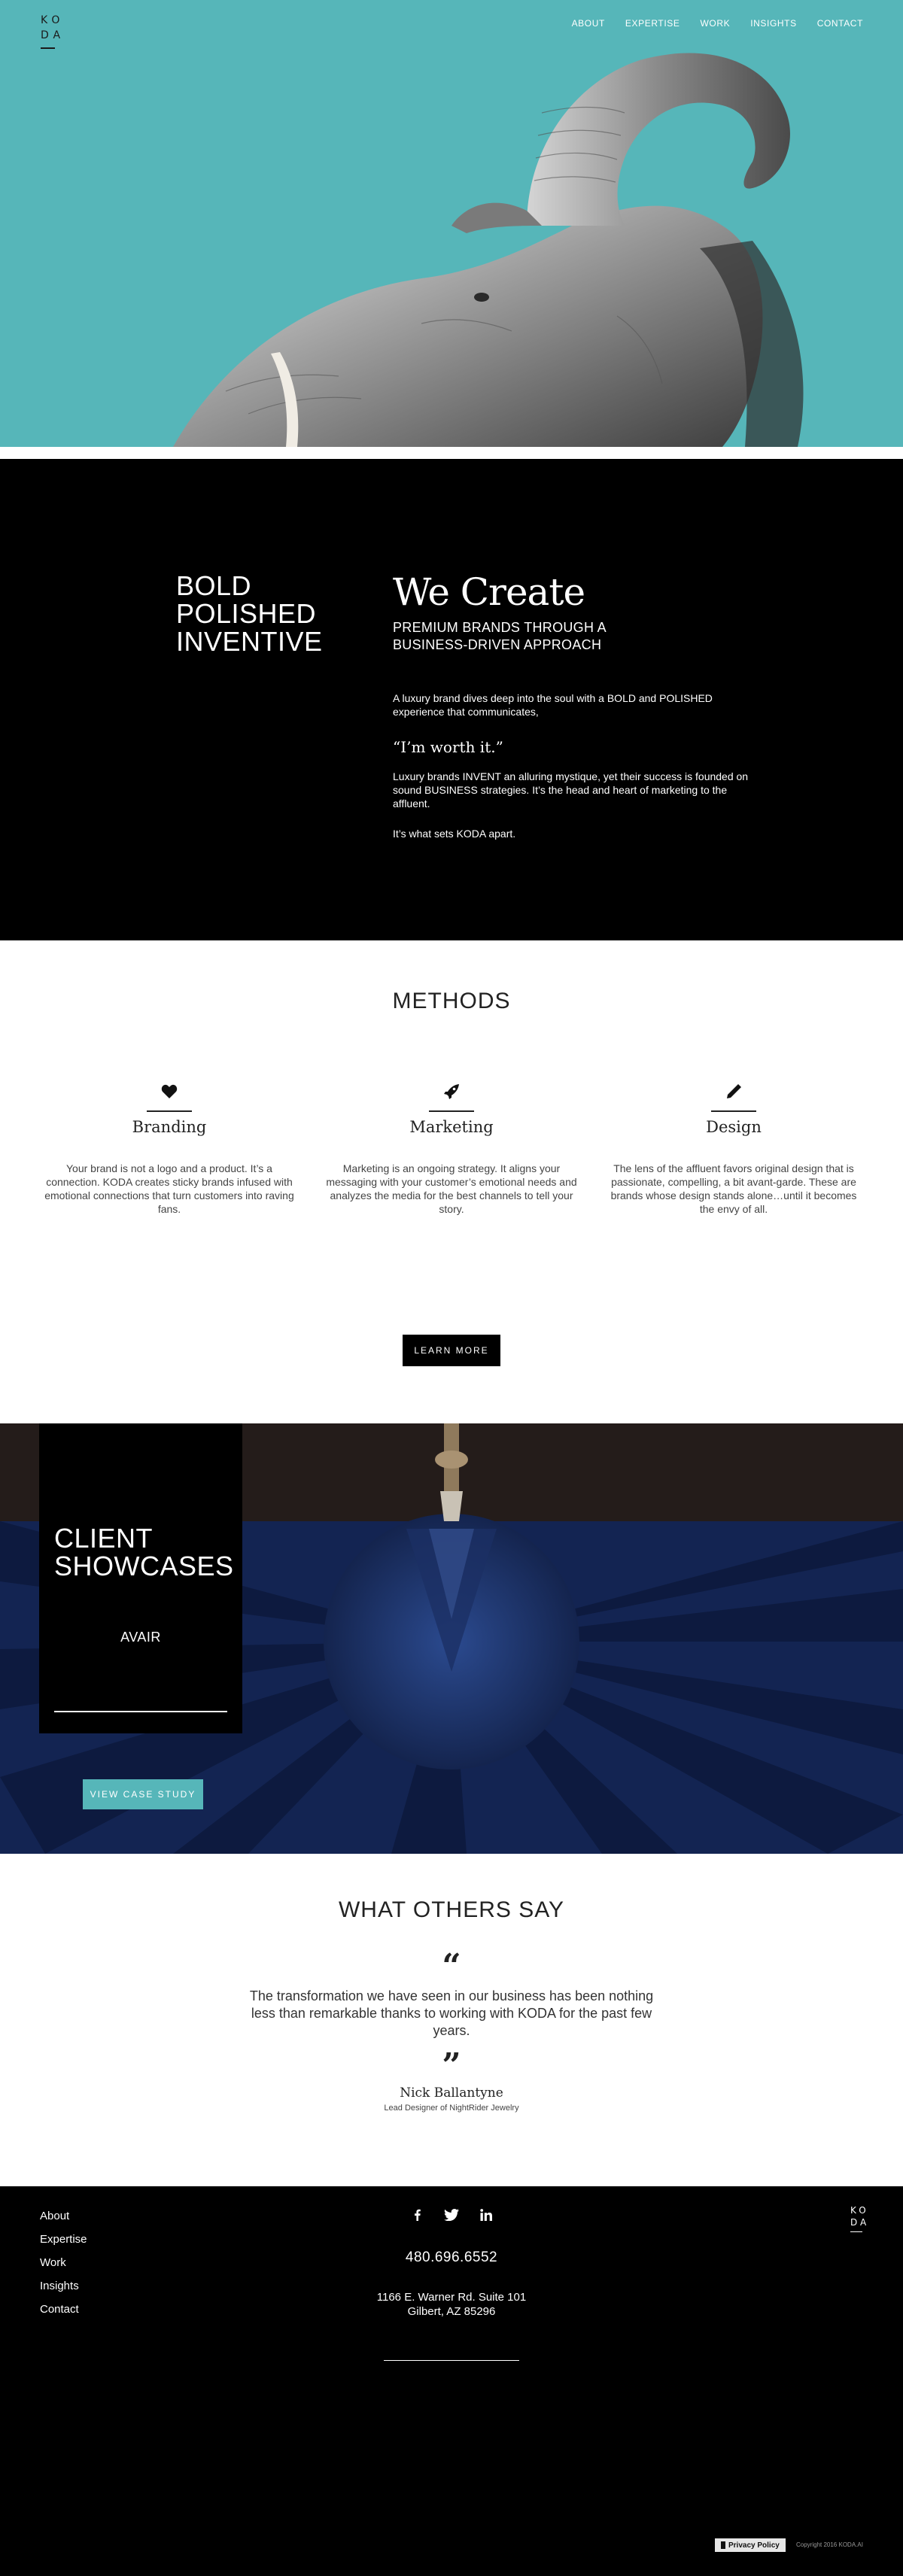  I want to click on footer-phone: 480.696.6552, so click(451, 2257).